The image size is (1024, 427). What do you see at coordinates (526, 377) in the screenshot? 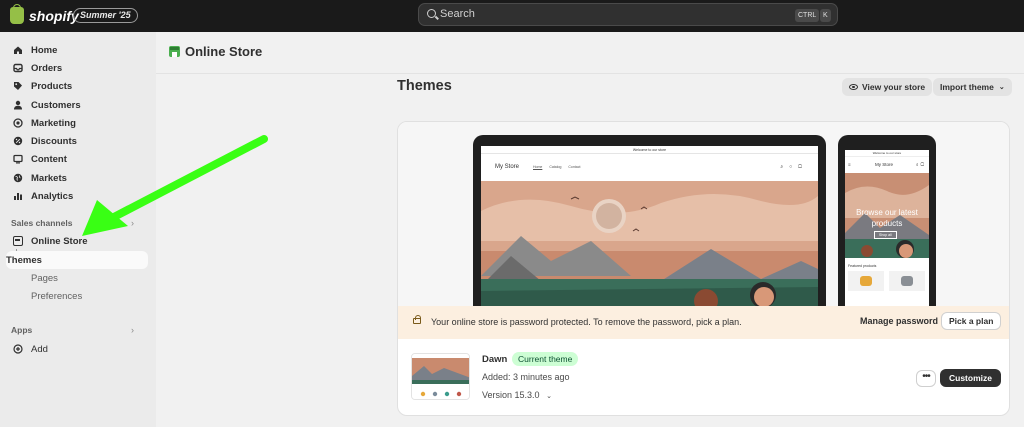
I see `theme-added-time: Added: 3 minutes ago` at bounding box center [526, 377].